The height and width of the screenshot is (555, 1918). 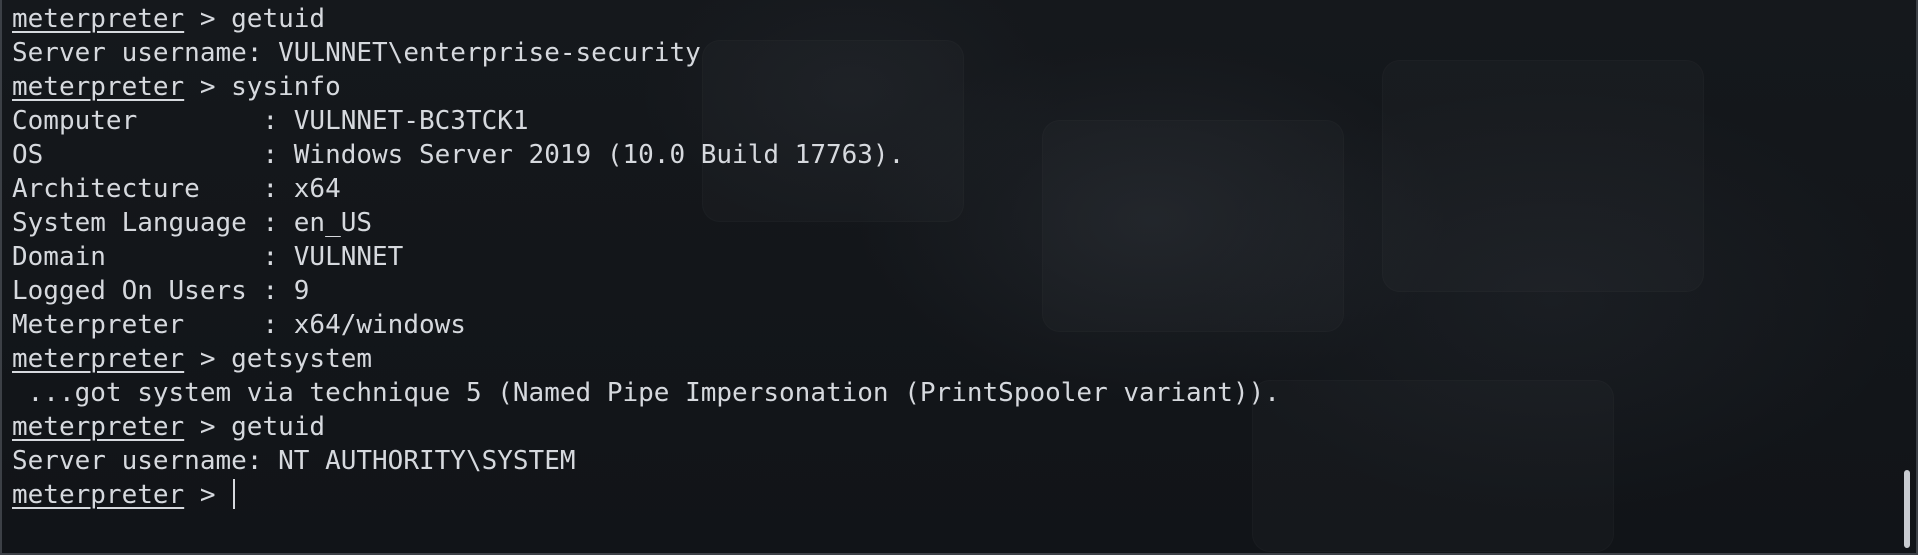 I want to click on scrollbar-thumb, so click(x=1907, y=509).